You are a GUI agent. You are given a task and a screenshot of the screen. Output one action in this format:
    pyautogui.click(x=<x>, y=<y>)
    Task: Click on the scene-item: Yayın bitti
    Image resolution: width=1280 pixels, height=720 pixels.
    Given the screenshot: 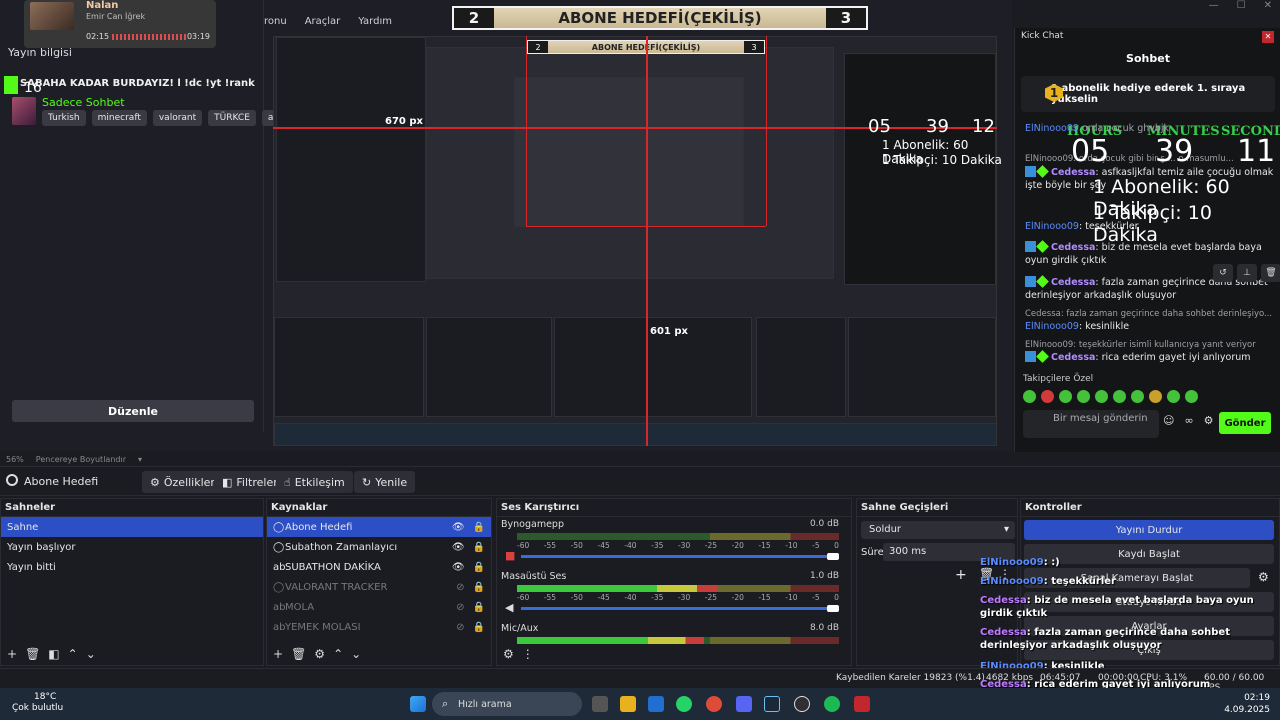 What is the action you would take?
    pyautogui.click(x=132, y=567)
    